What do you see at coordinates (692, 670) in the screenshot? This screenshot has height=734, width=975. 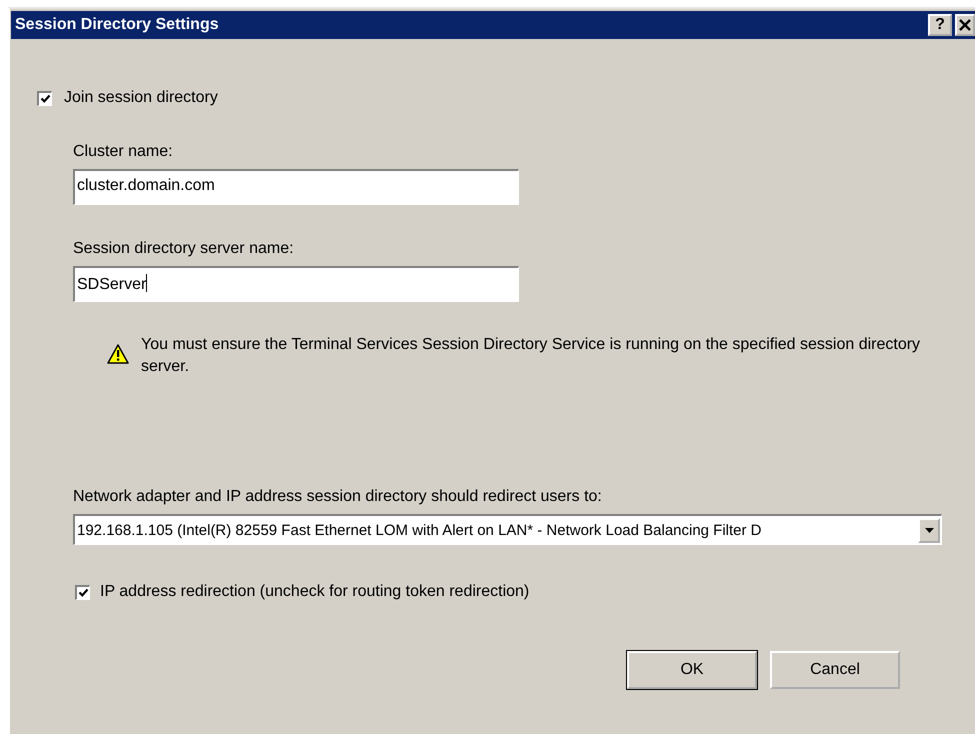 I see `ok-button: OK` at bounding box center [692, 670].